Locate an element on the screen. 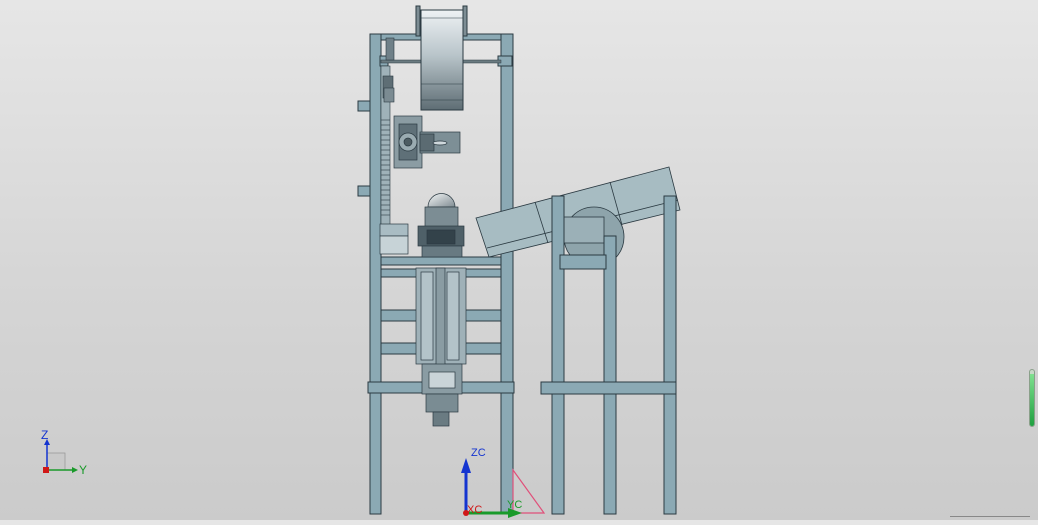  z-label: Z is located at coordinates (44, 435).